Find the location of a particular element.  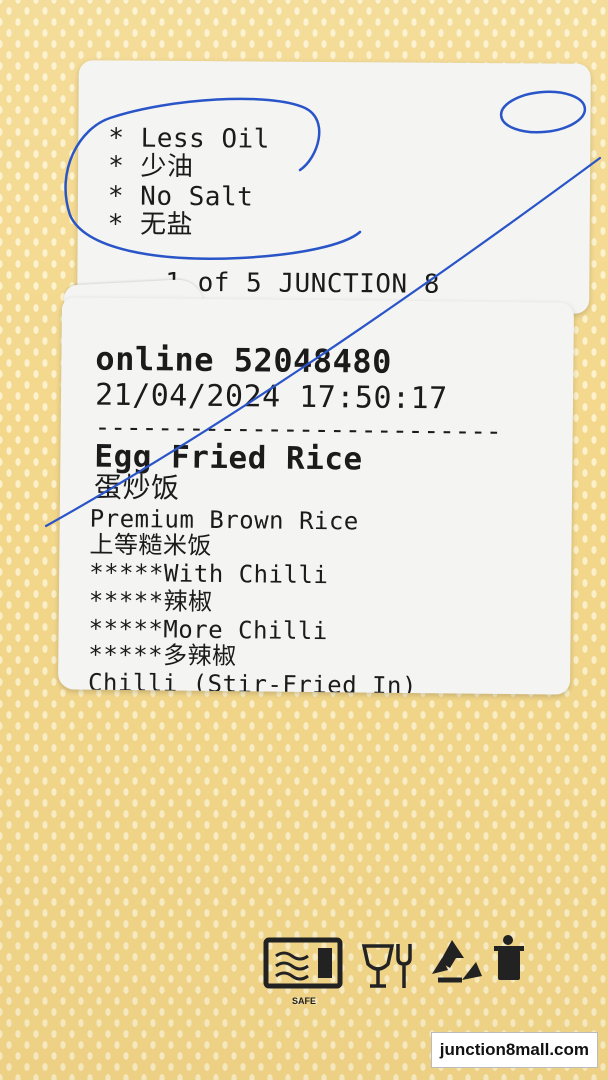

modifier-line: 上等糙米饭 is located at coordinates (151, 545).